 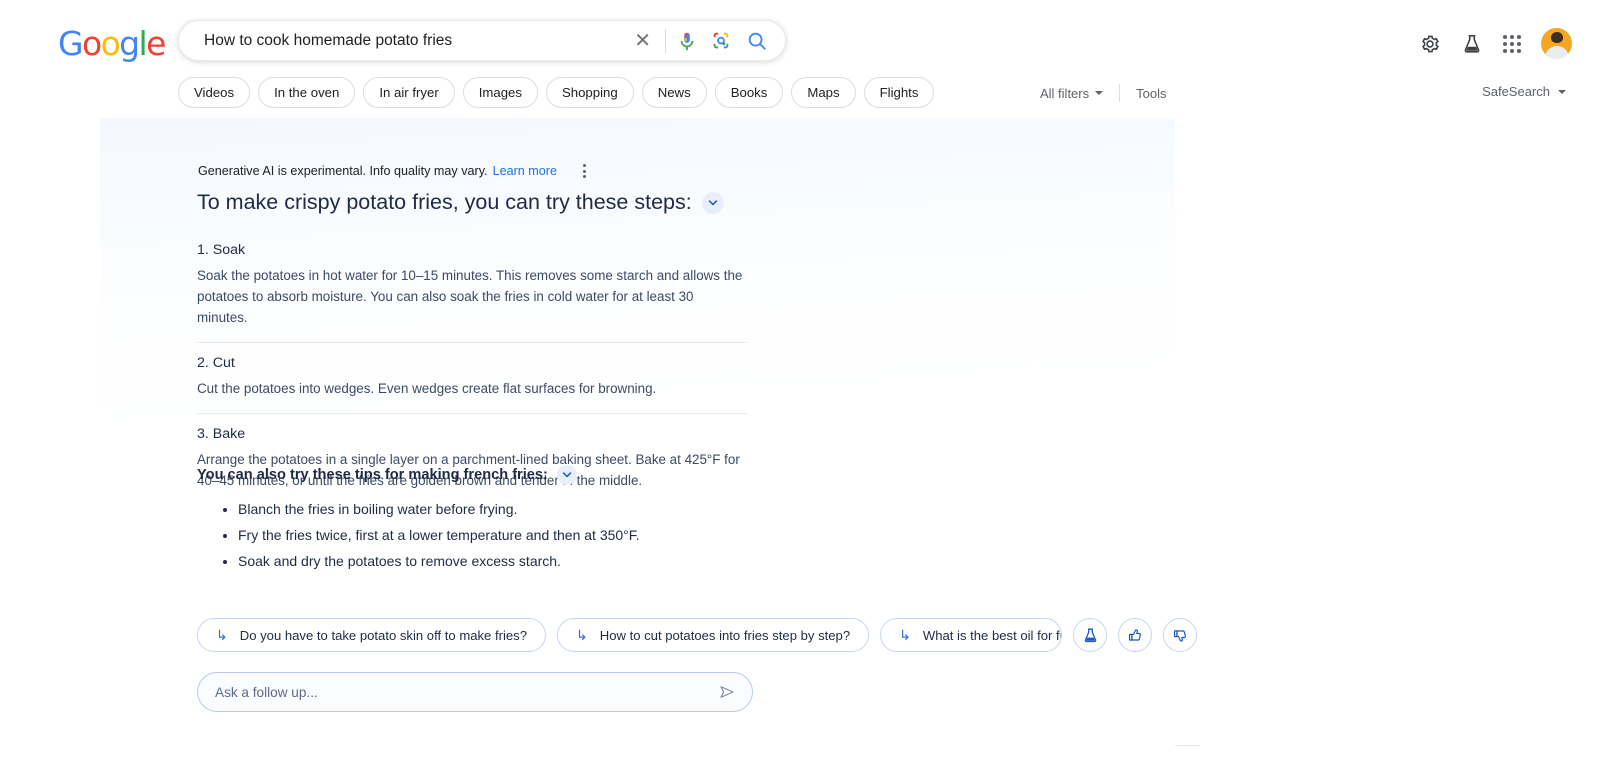 I want to click on all-filters-label: All filters, so click(x=1065, y=93).